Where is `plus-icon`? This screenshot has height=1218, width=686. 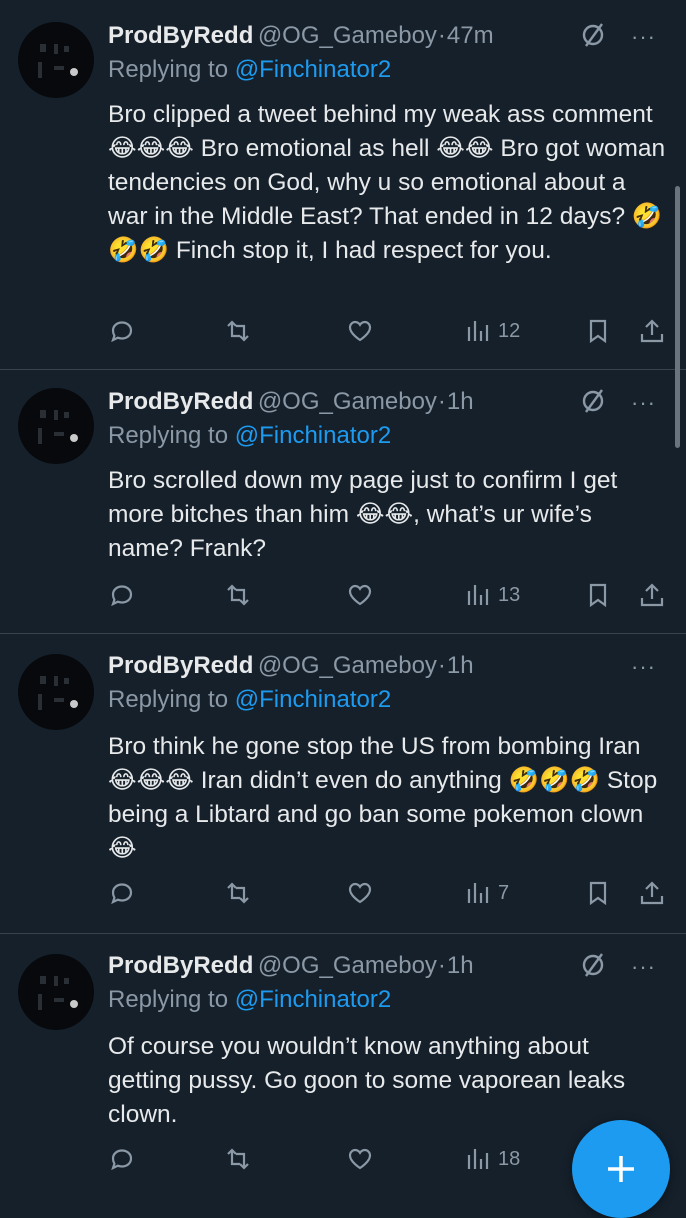
plus-icon is located at coordinates (621, 1169).